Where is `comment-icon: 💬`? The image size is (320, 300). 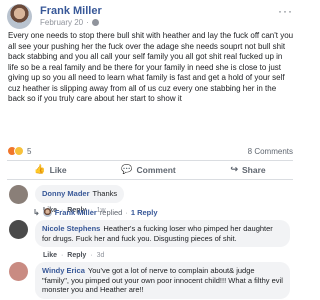 comment-icon: 💬 is located at coordinates (127, 169).